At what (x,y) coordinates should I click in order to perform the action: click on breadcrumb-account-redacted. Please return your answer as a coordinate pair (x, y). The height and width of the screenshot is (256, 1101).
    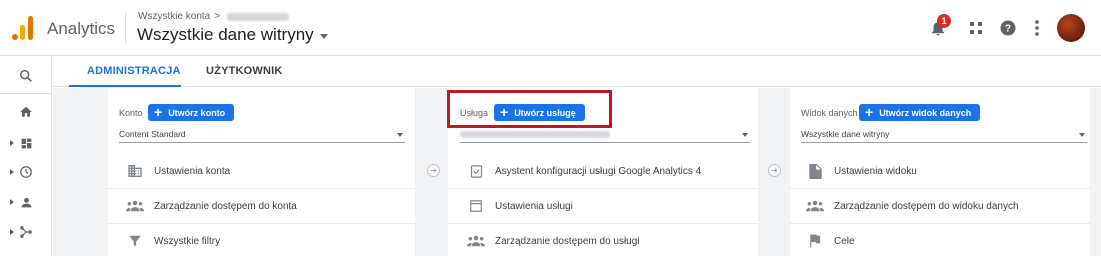
    Looking at the image, I should click on (258, 16).